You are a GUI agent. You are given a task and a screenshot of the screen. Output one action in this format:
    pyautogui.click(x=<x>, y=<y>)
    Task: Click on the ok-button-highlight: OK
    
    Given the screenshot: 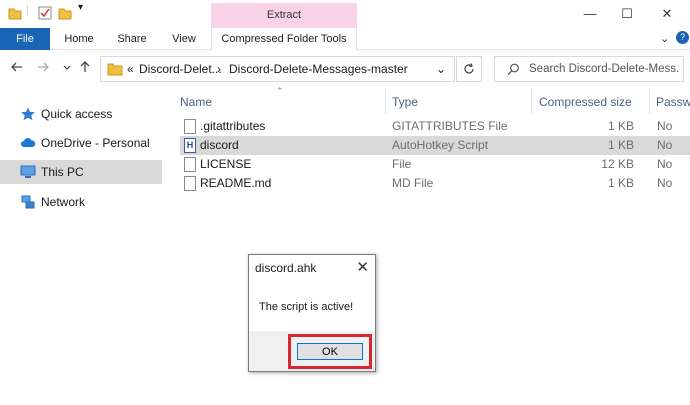 What is the action you would take?
    pyautogui.click(x=330, y=351)
    